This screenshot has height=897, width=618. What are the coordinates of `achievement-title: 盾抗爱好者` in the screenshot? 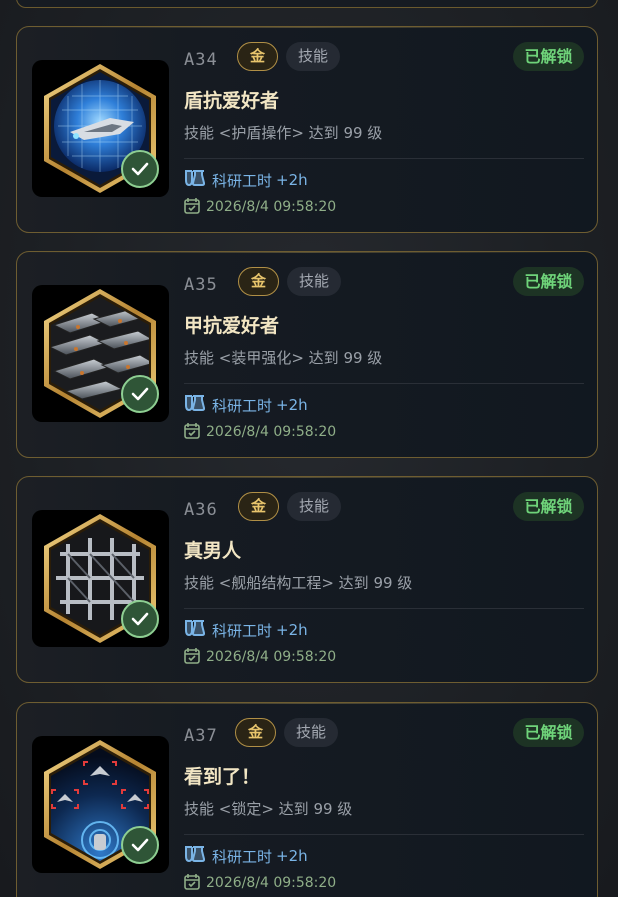 It's located at (232, 101).